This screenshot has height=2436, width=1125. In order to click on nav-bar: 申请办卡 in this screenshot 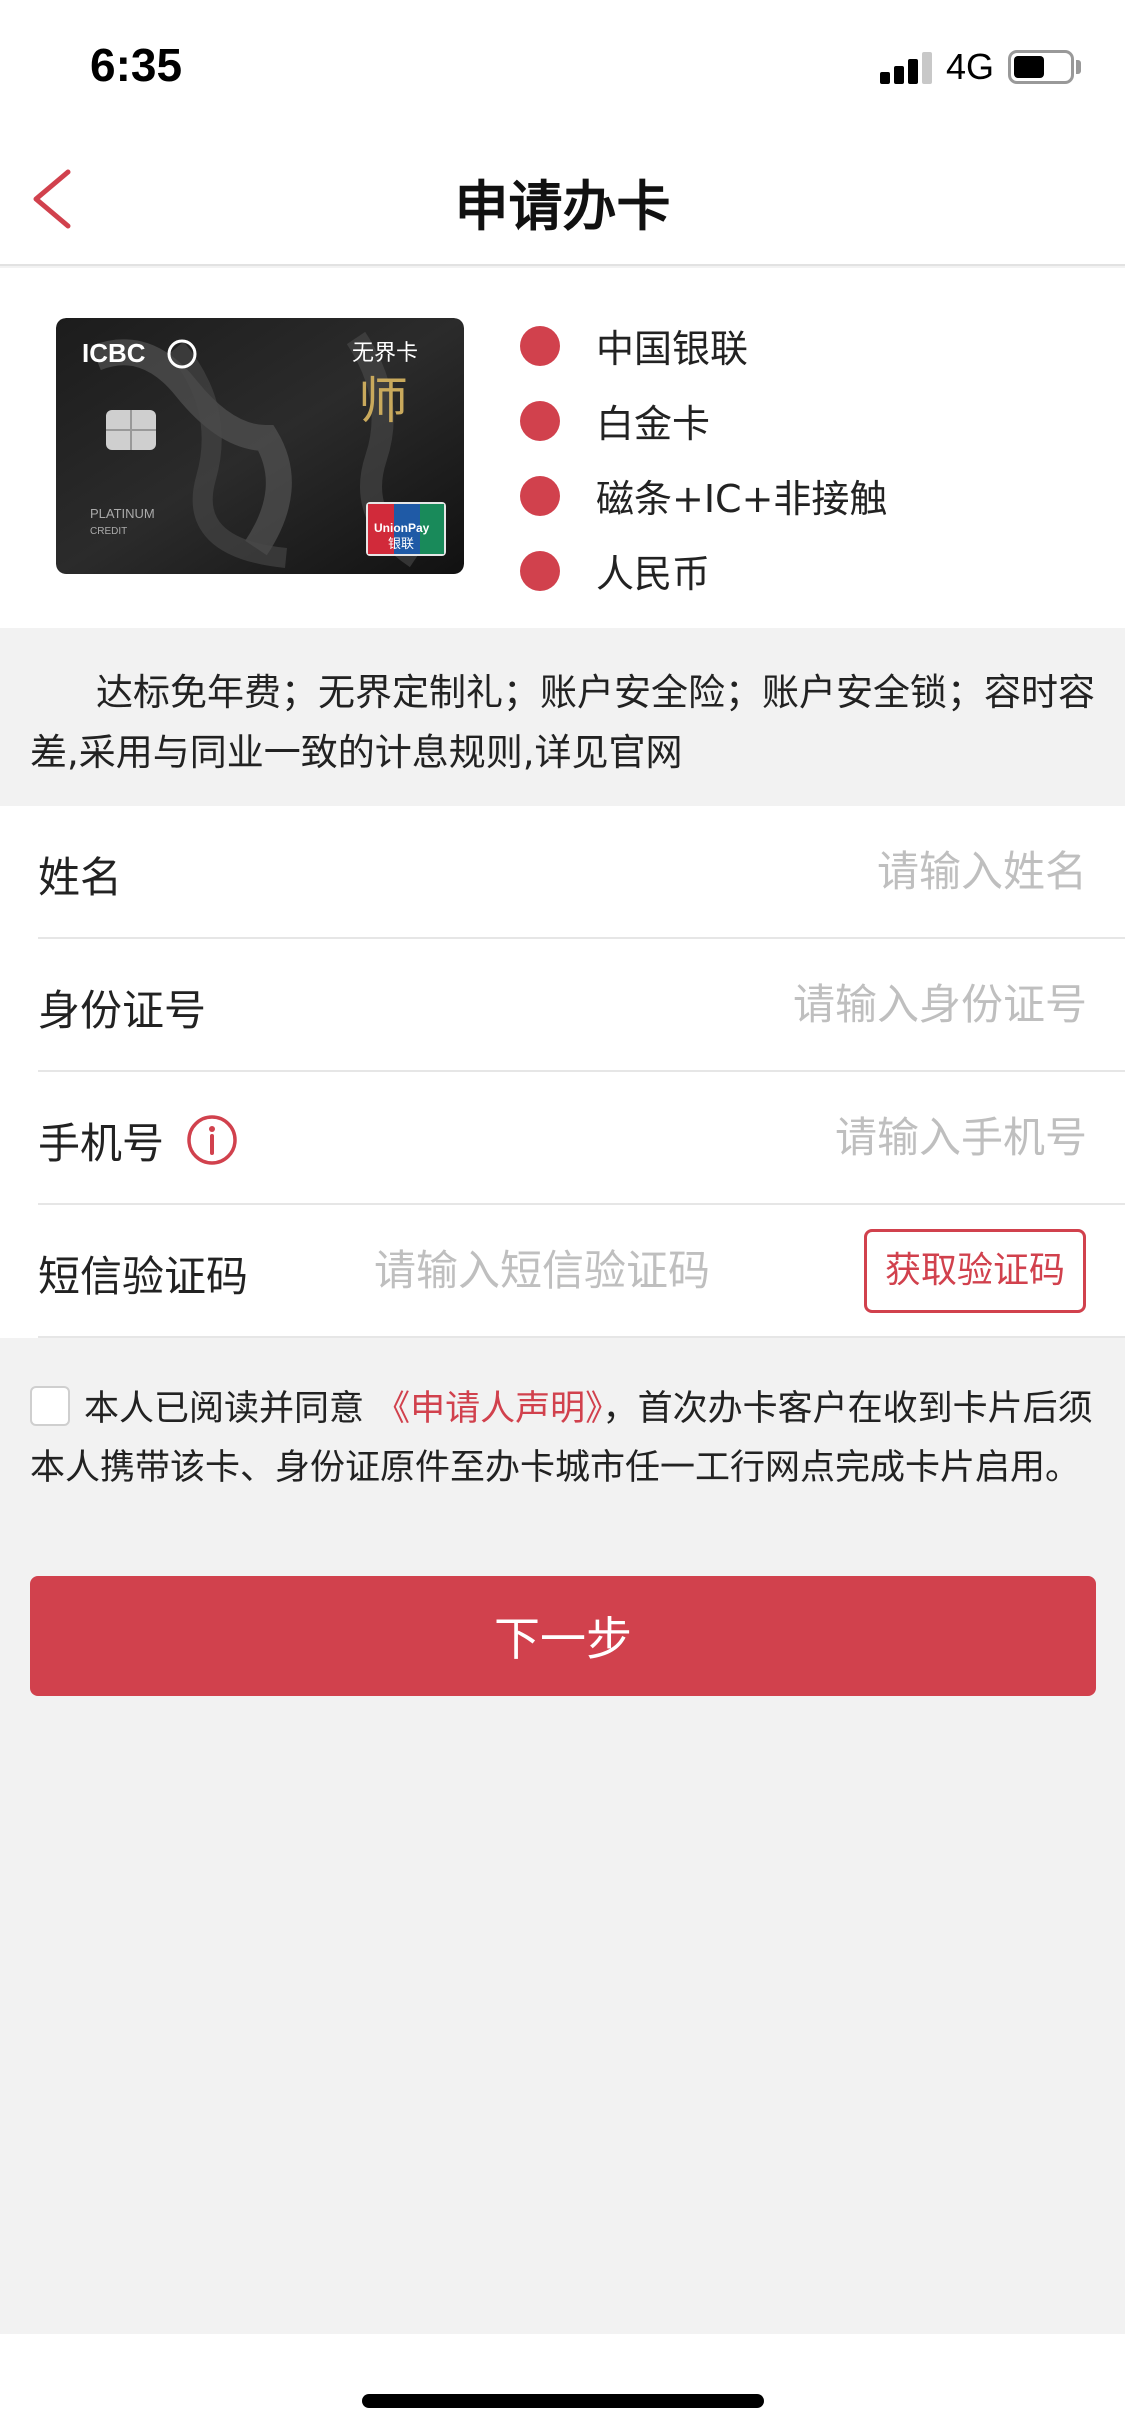, I will do `click(562, 199)`.